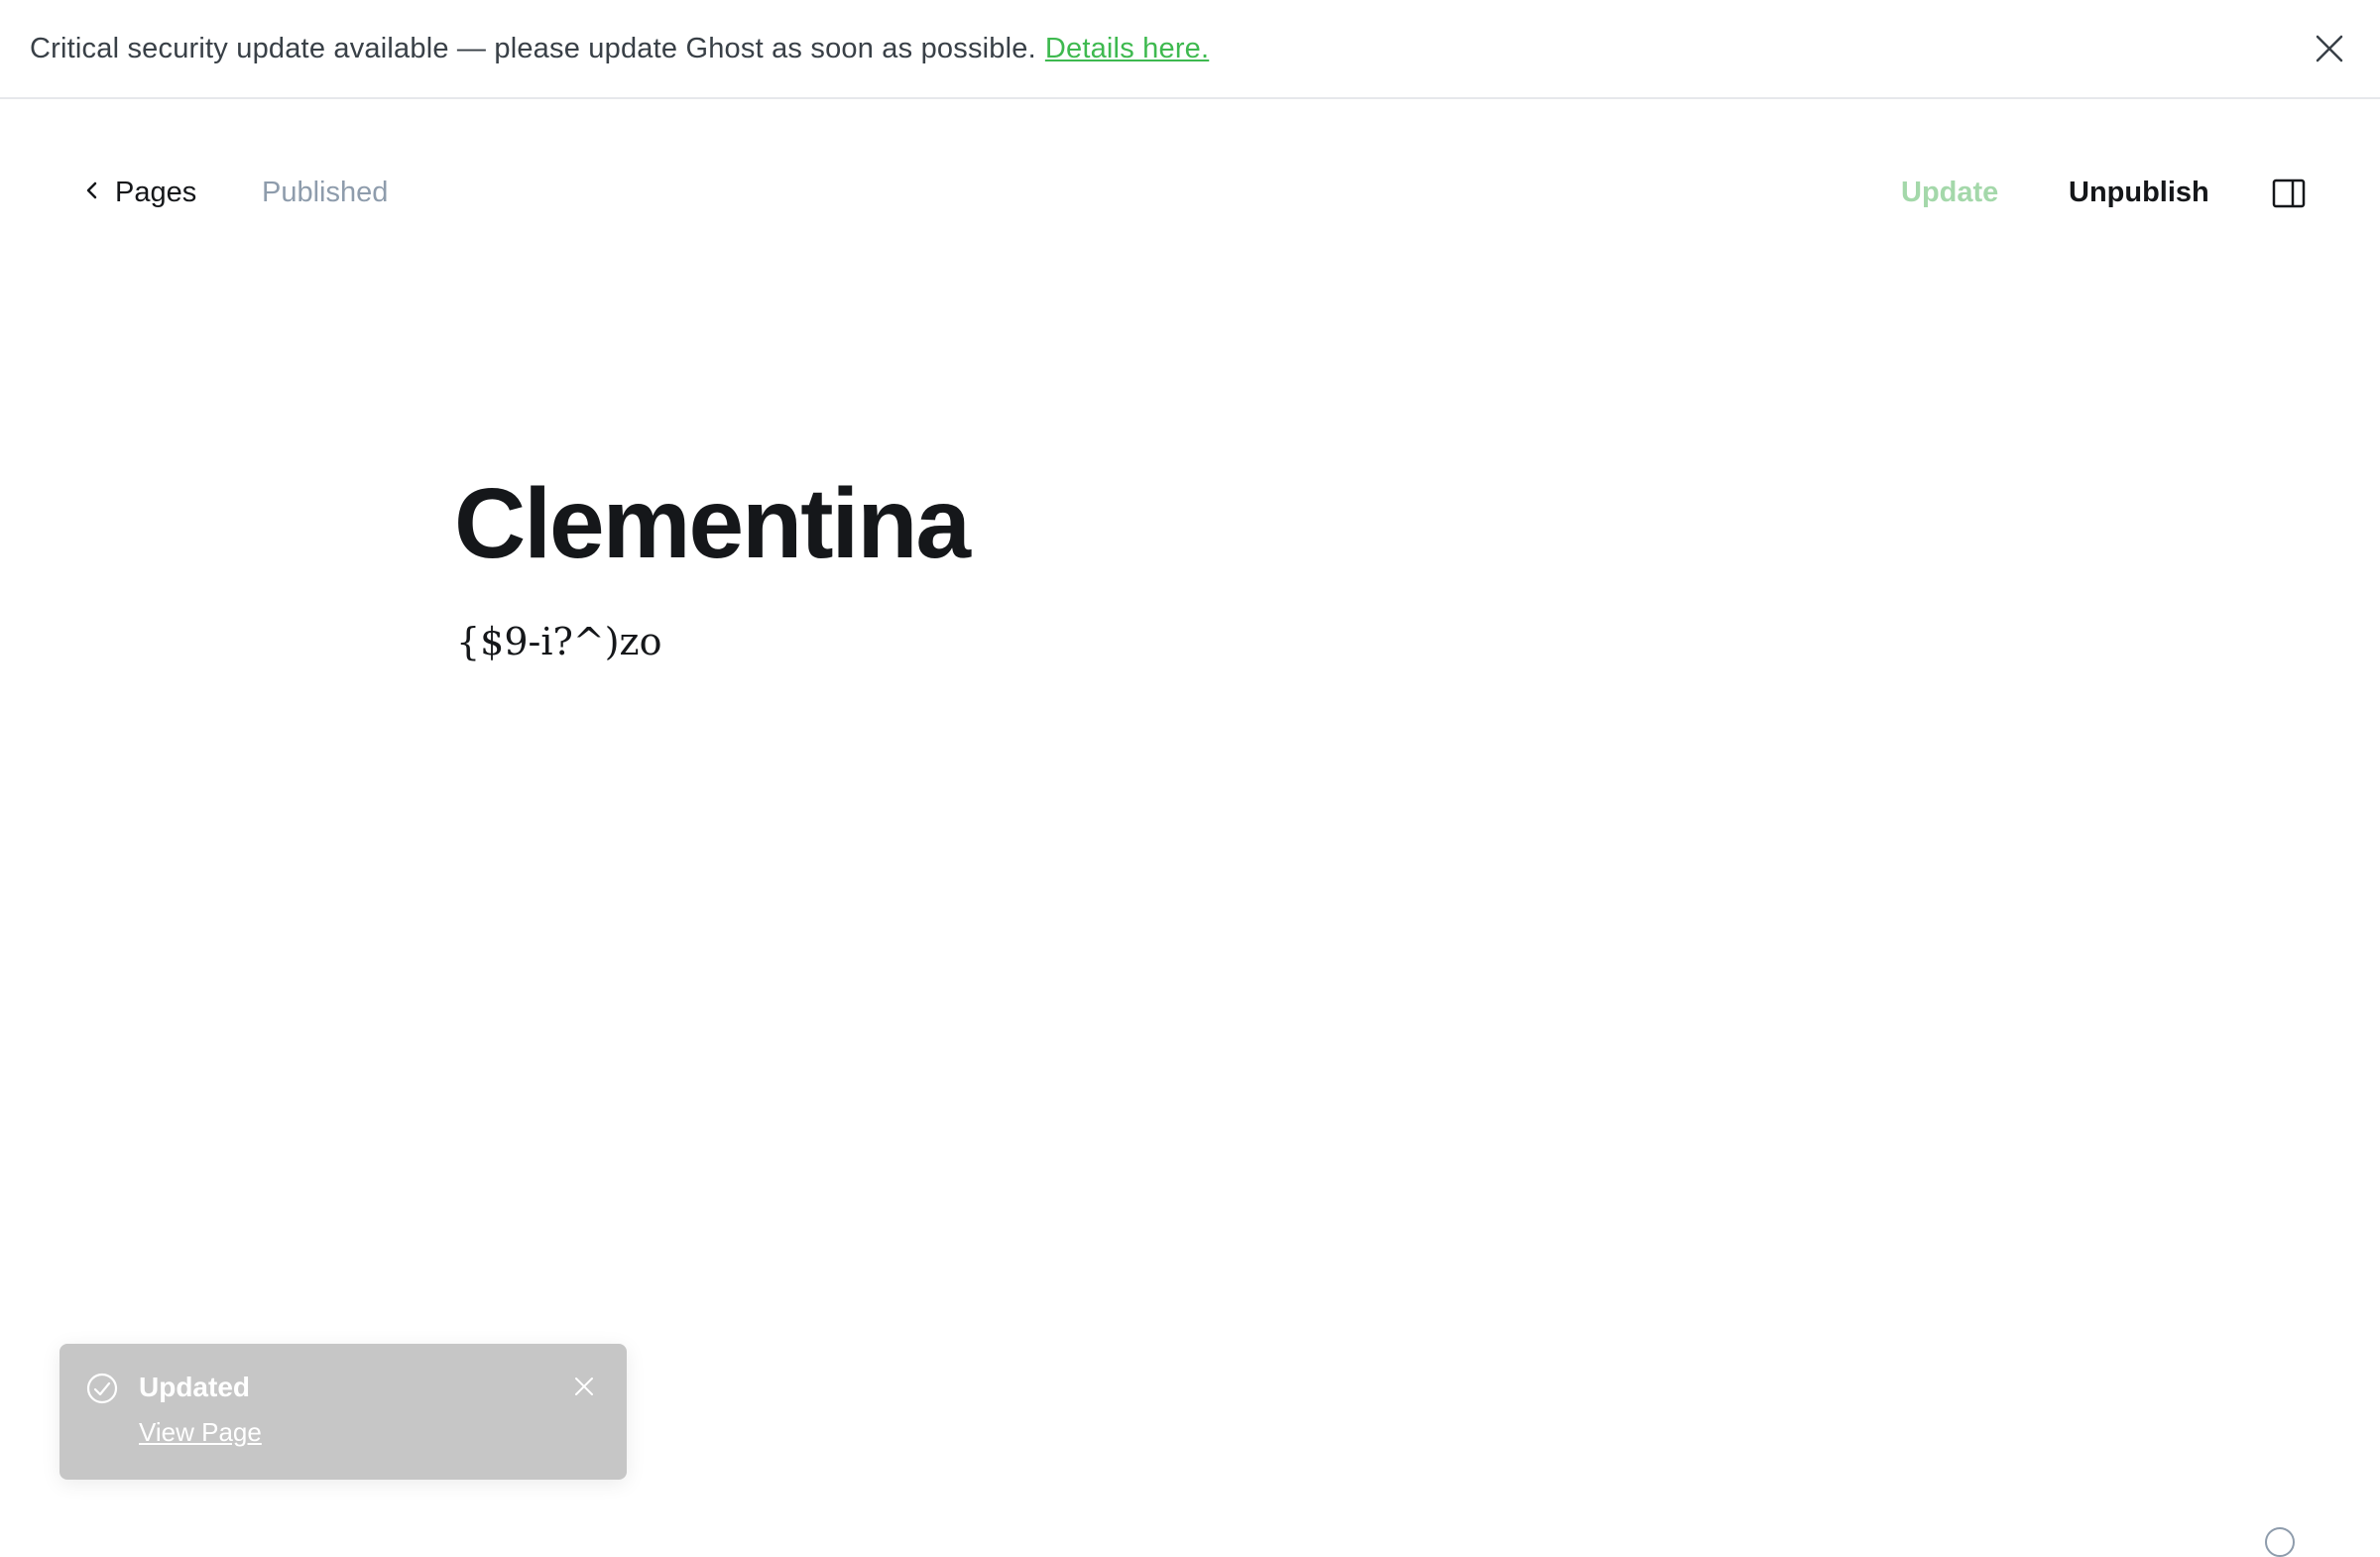 Image resolution: width=2380 pixels, height=1557 pixels. Describe the element at coordinates (1127, 49) in the screenshot. I see `banner-details-link: Details here.` at that location.